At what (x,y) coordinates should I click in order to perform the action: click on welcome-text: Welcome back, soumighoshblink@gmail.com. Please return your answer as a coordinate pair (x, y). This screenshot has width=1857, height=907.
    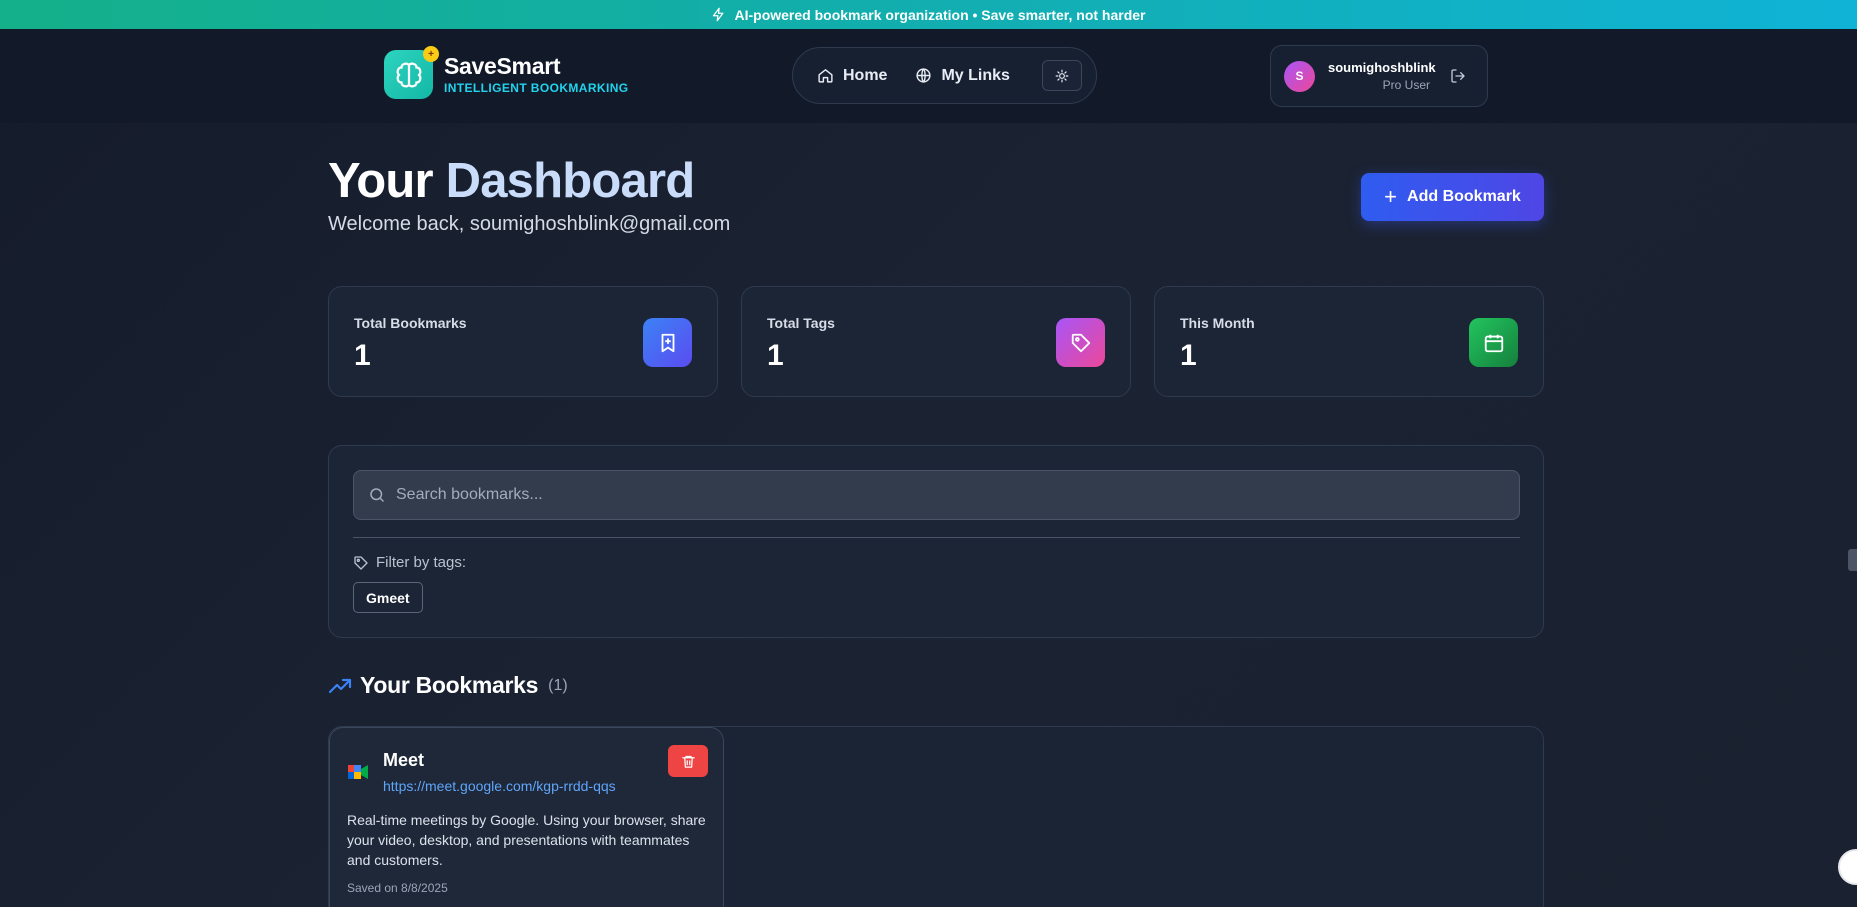
    Looking at the image, I should click on (529, 224).